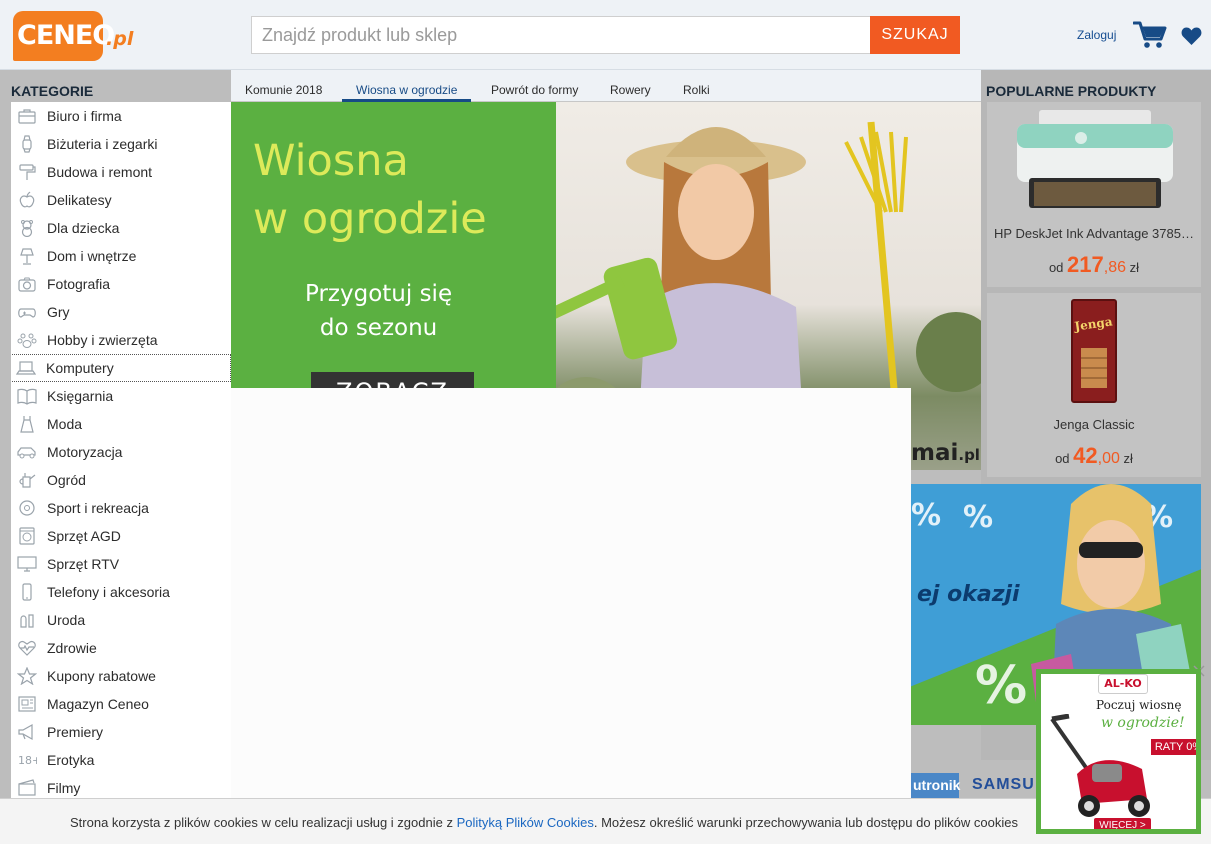  What do you see at coordinates (378, 328) in the screenshot?
I see `hero-sub-2: do sezonu` at bounding box center [378, 328].